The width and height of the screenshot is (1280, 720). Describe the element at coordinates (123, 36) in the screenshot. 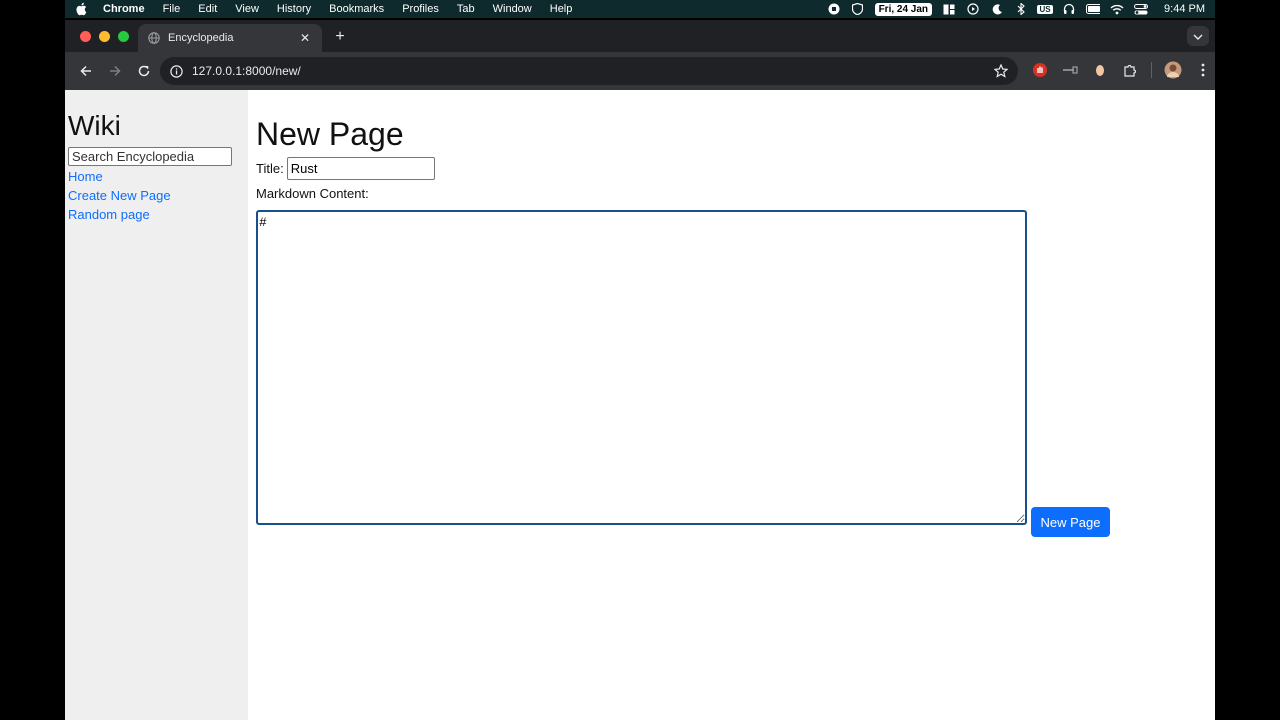

I see `maximize-window-button` at that location.